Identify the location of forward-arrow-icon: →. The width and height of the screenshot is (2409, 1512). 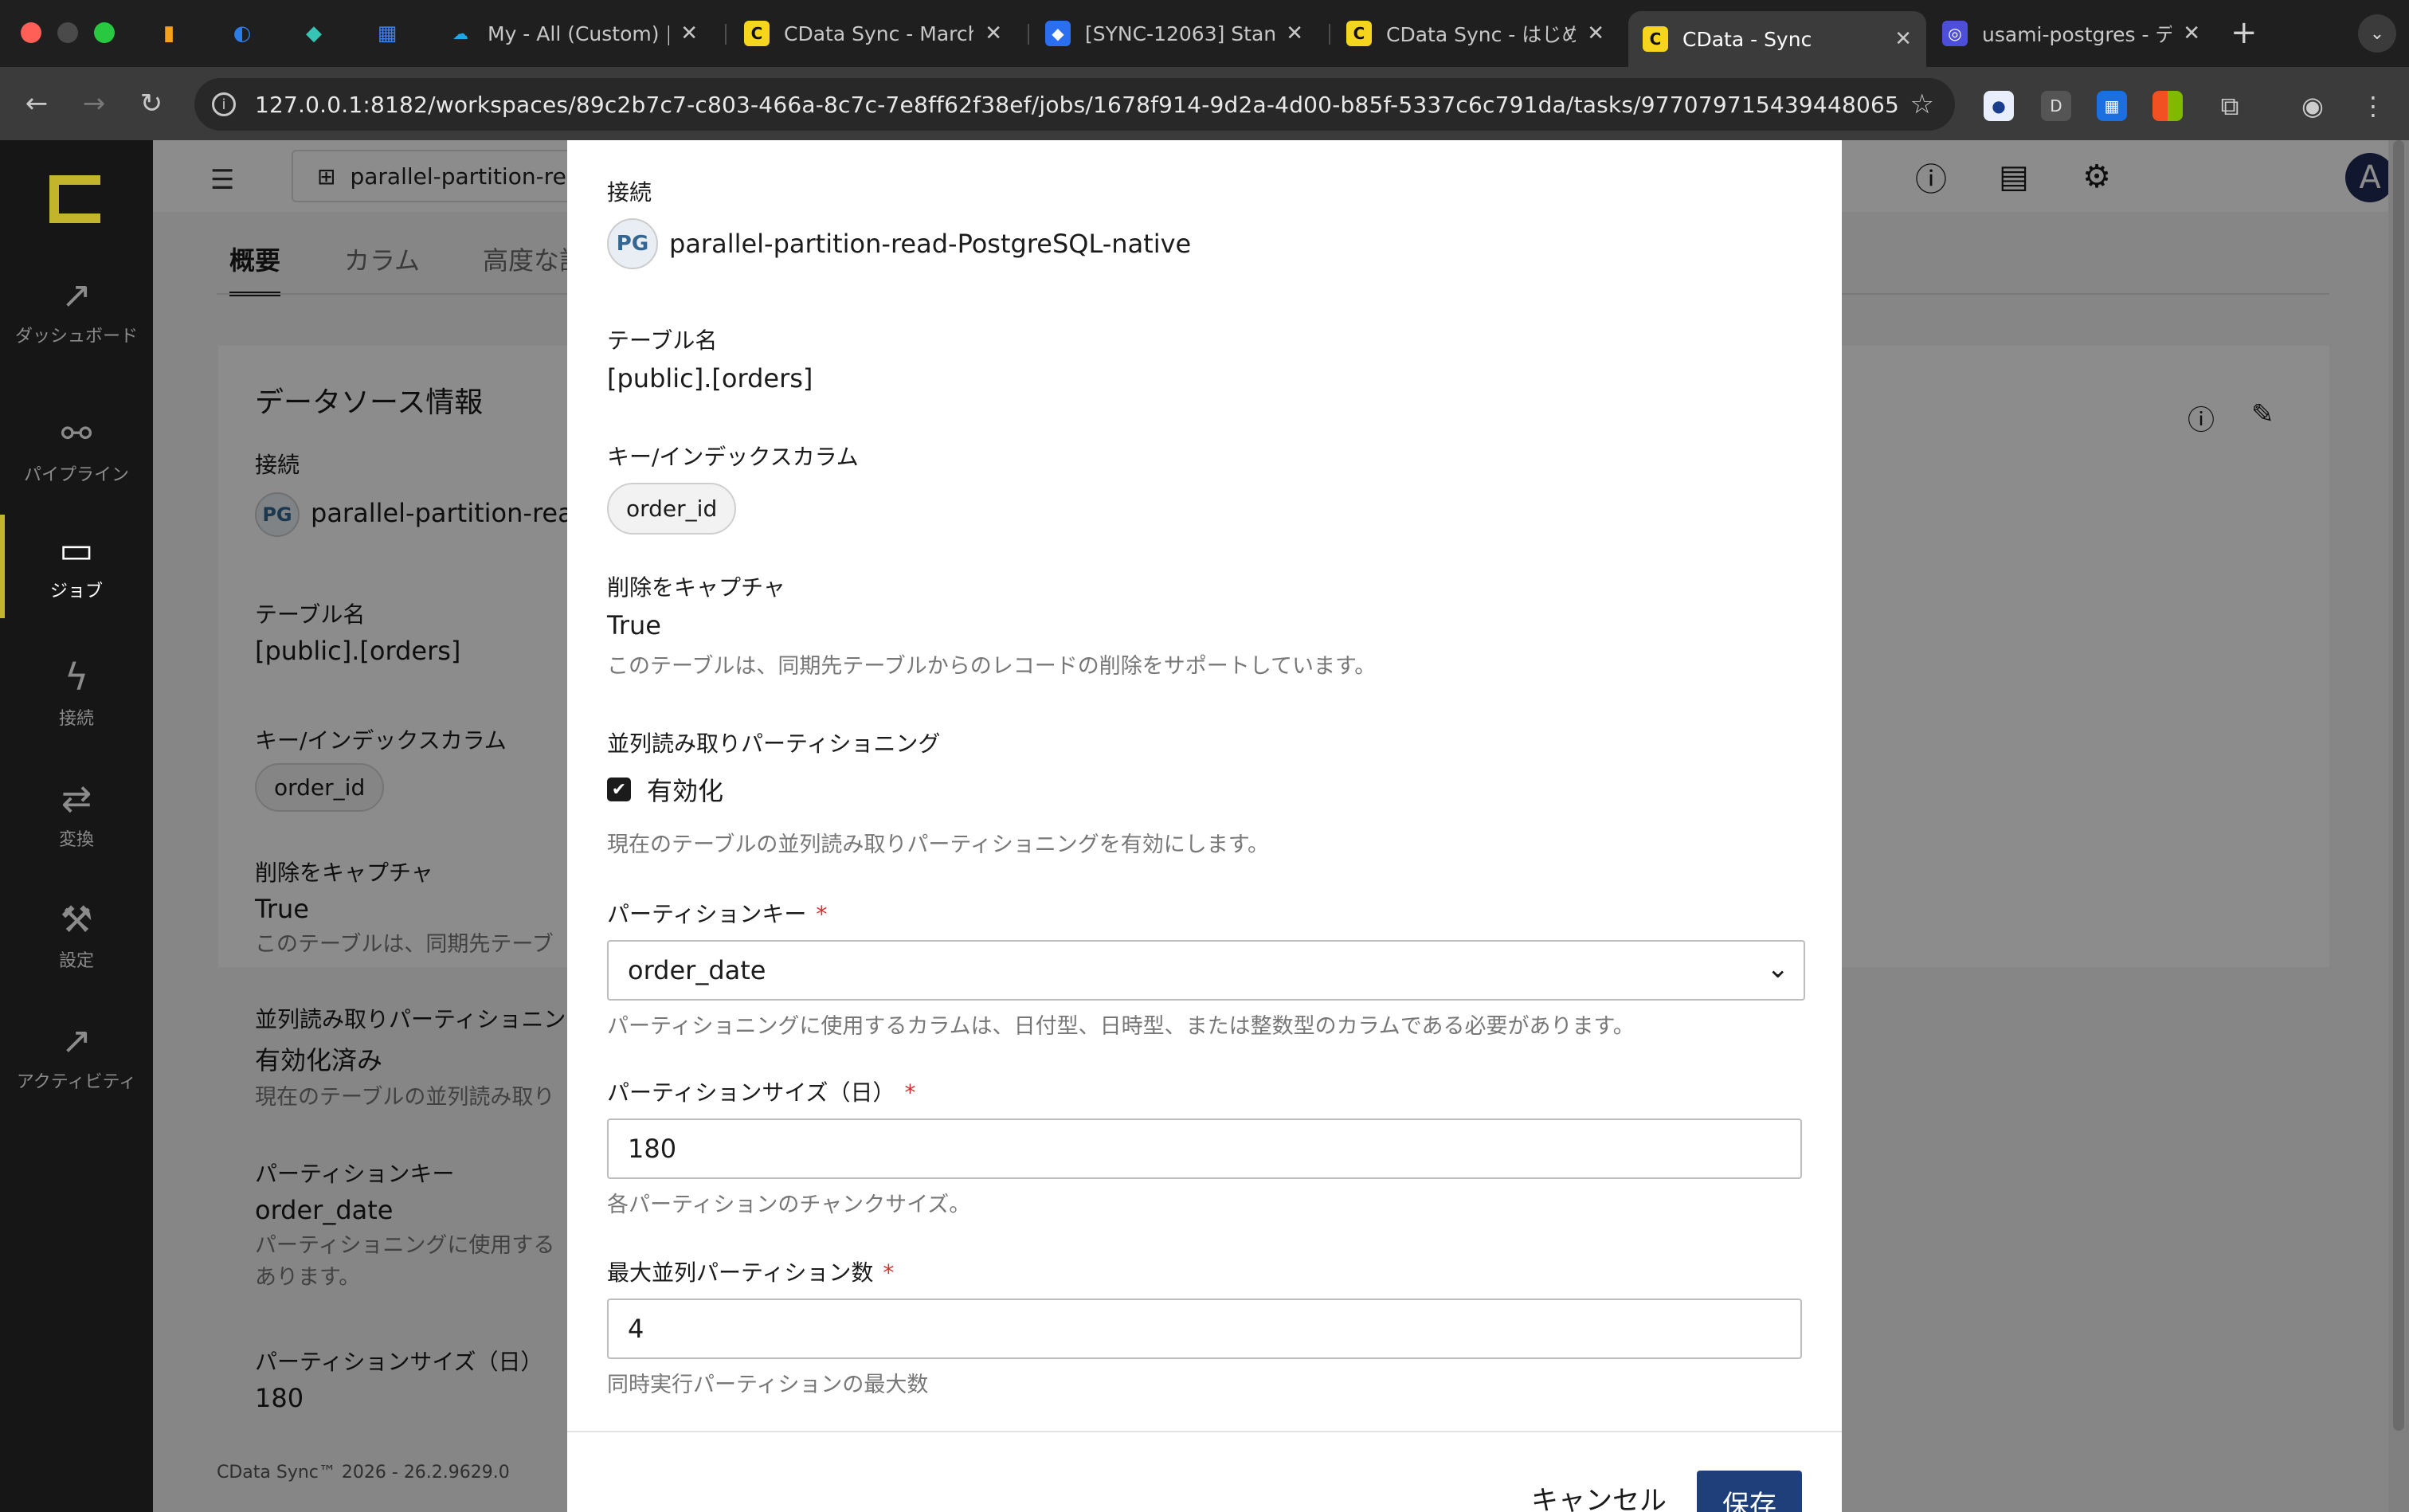
(94, 104).